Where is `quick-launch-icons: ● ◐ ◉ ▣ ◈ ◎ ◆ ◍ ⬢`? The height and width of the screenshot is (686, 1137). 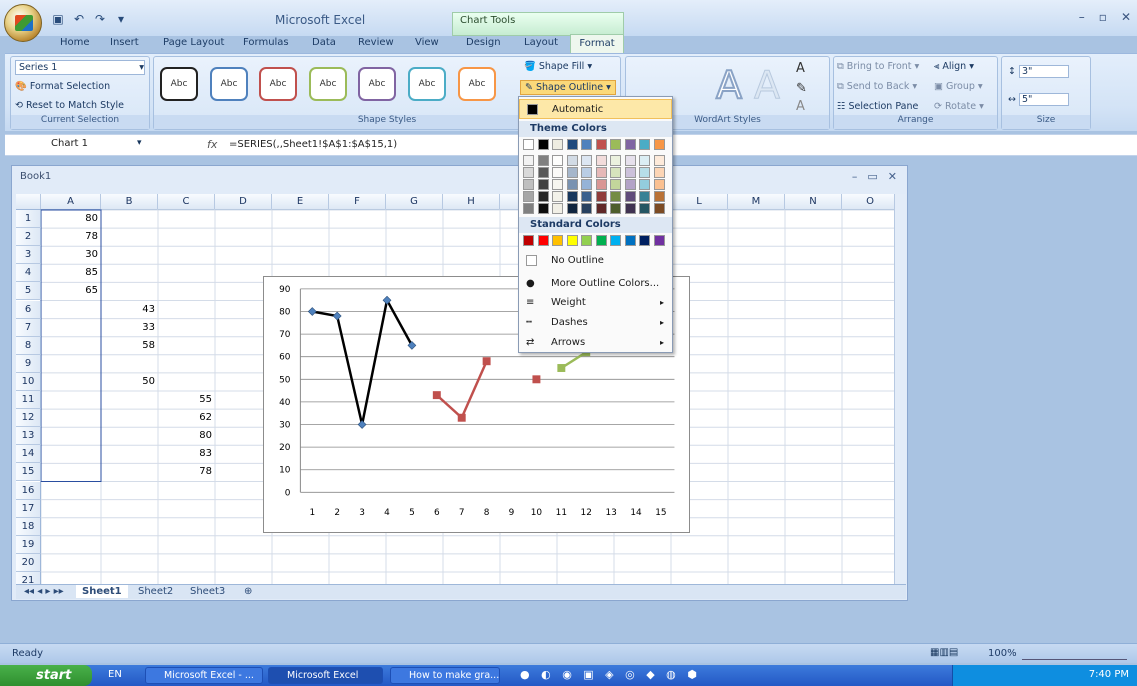 quick-launch-icons: ● ◐ ◉ ▣ ◈ ◎ ◆ ◍ ⬢ is located at coordinates (610, 674).